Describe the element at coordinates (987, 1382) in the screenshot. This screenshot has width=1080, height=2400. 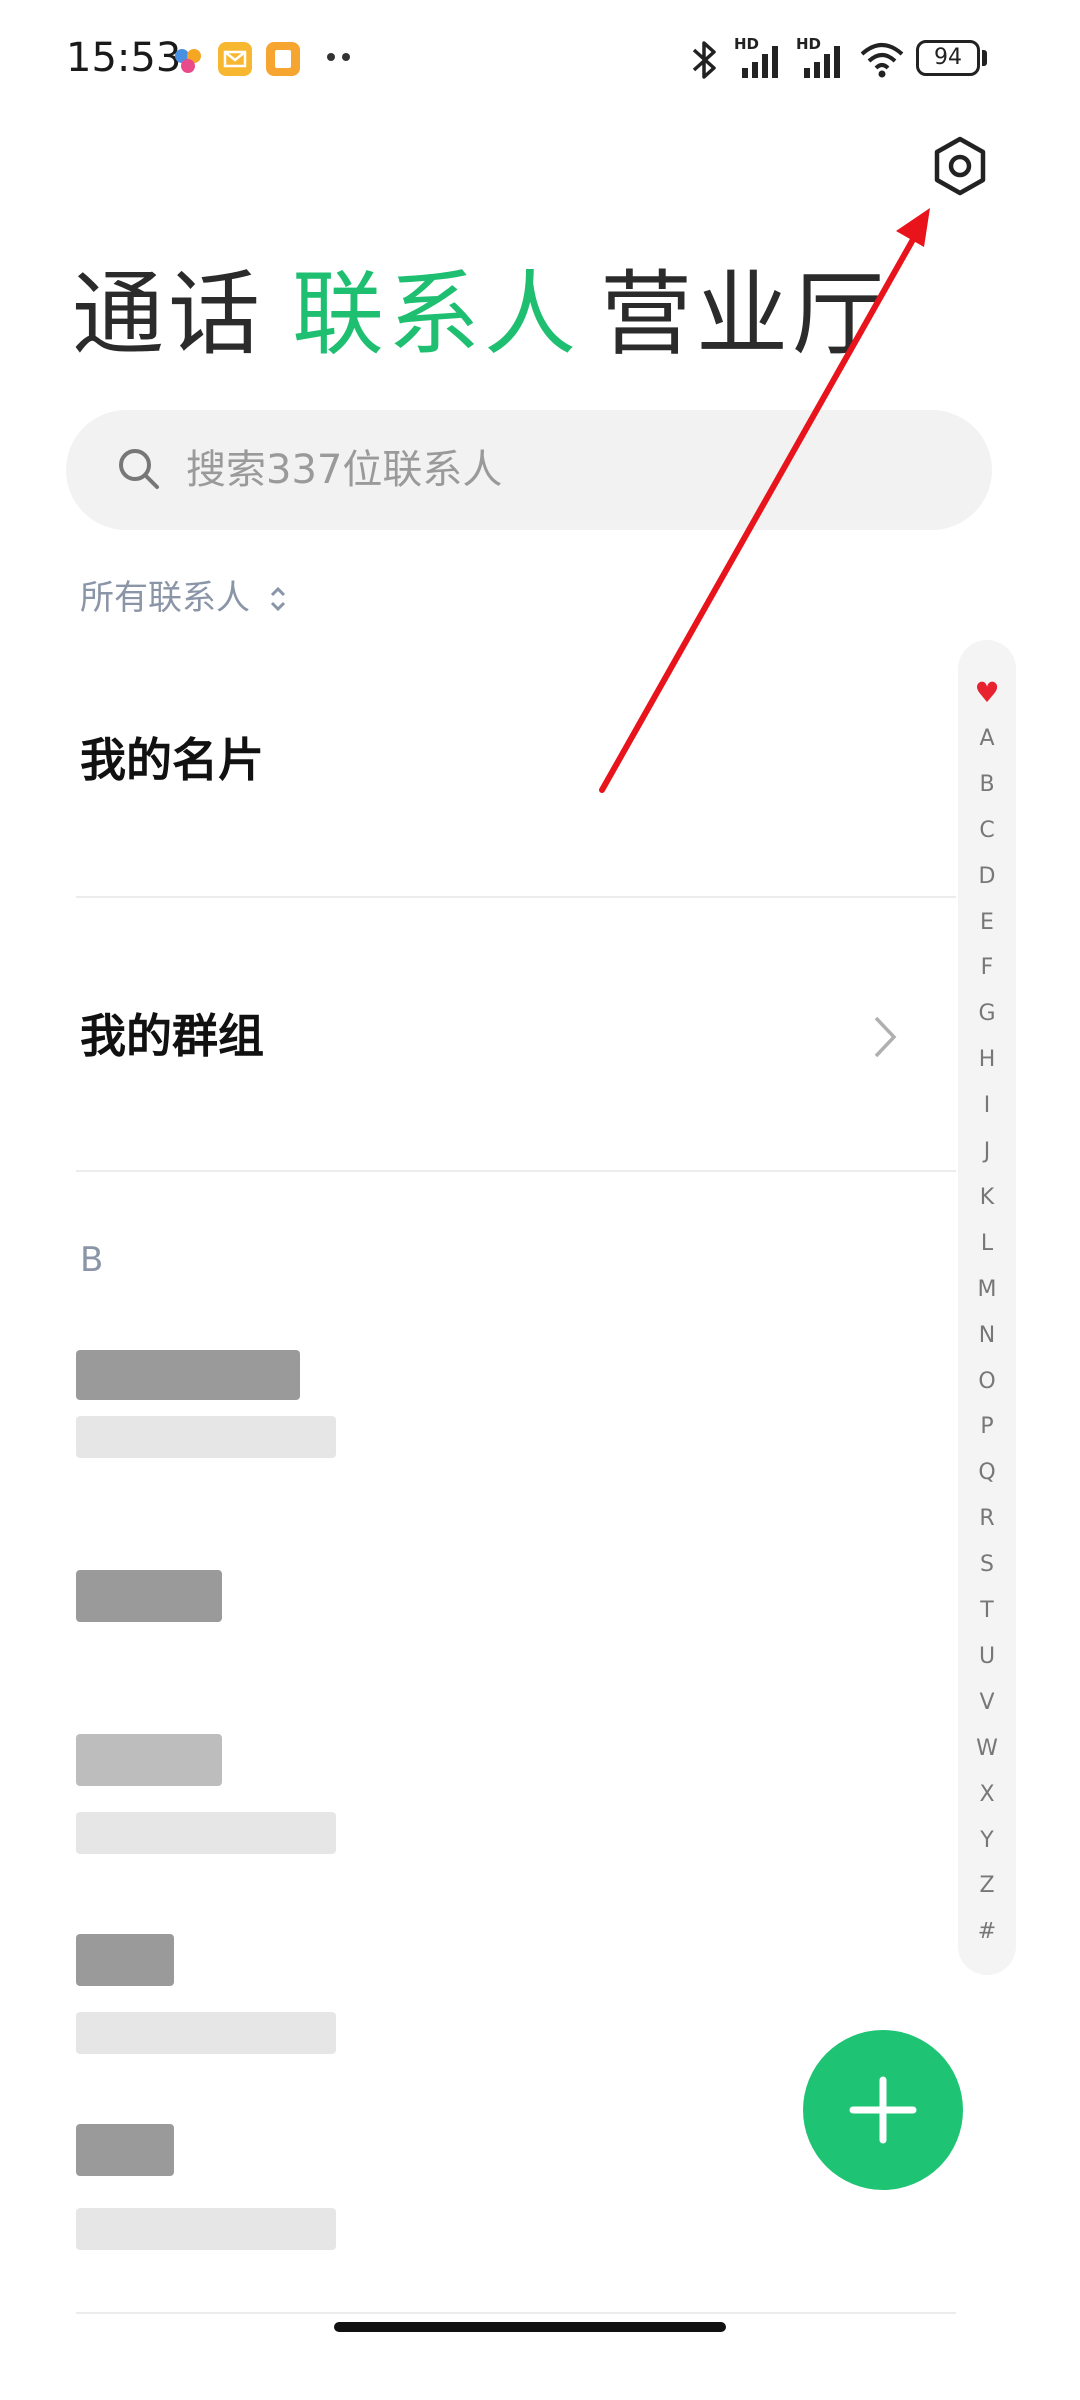
I see `index-letter-O: O` at that location.